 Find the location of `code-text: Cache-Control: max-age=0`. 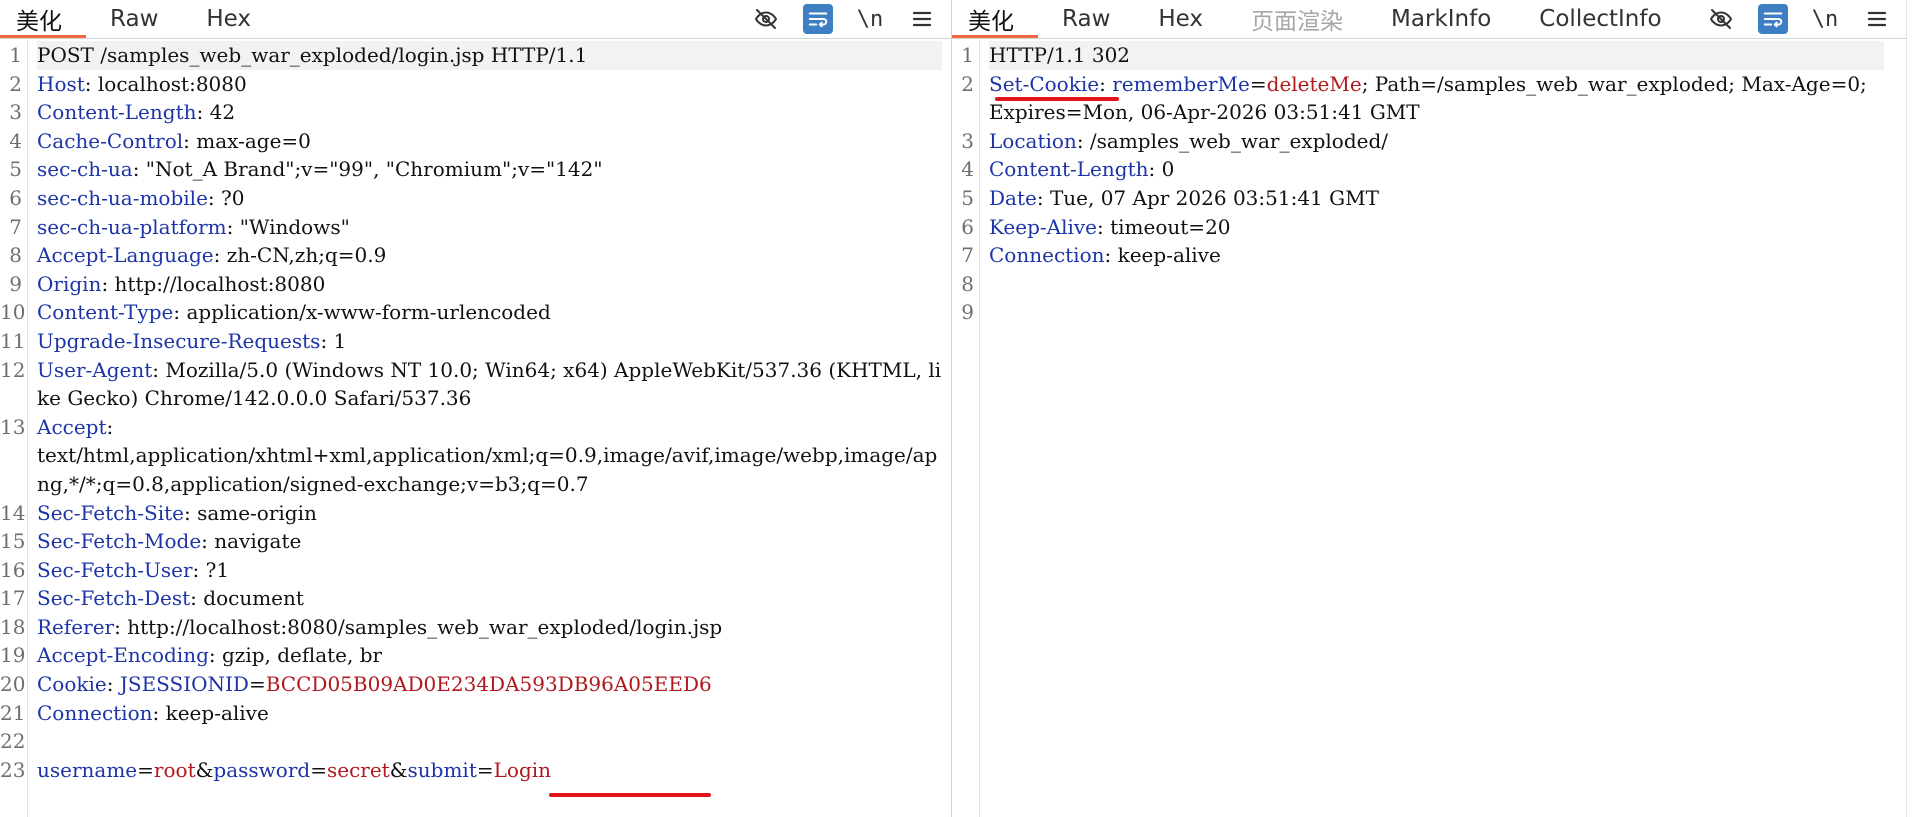

code-text: Cache-Control: max-age=0 is located at coordinates (489, 141).